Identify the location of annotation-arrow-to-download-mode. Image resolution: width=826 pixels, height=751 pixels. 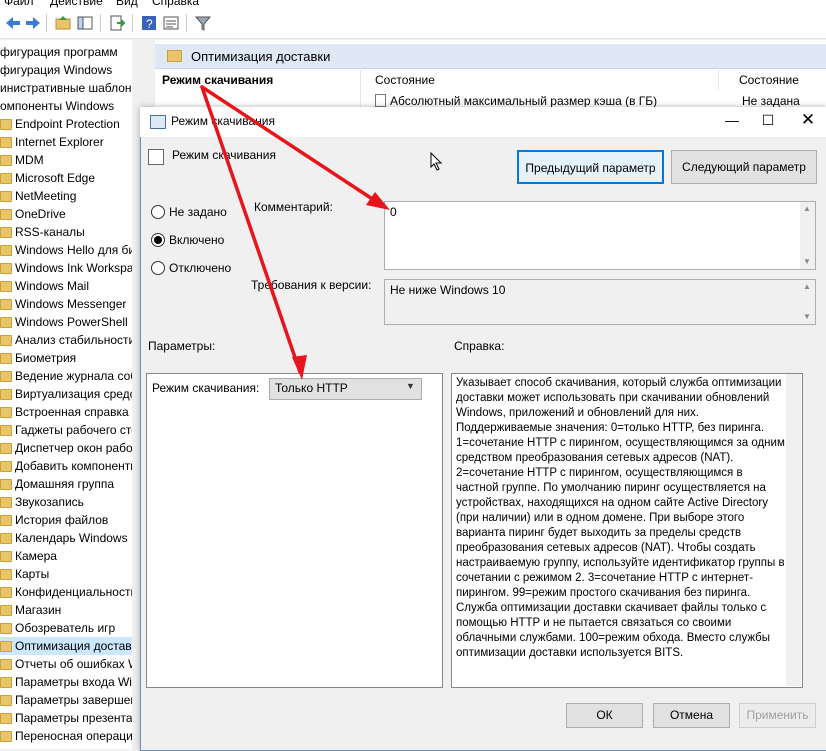
(251, 229).